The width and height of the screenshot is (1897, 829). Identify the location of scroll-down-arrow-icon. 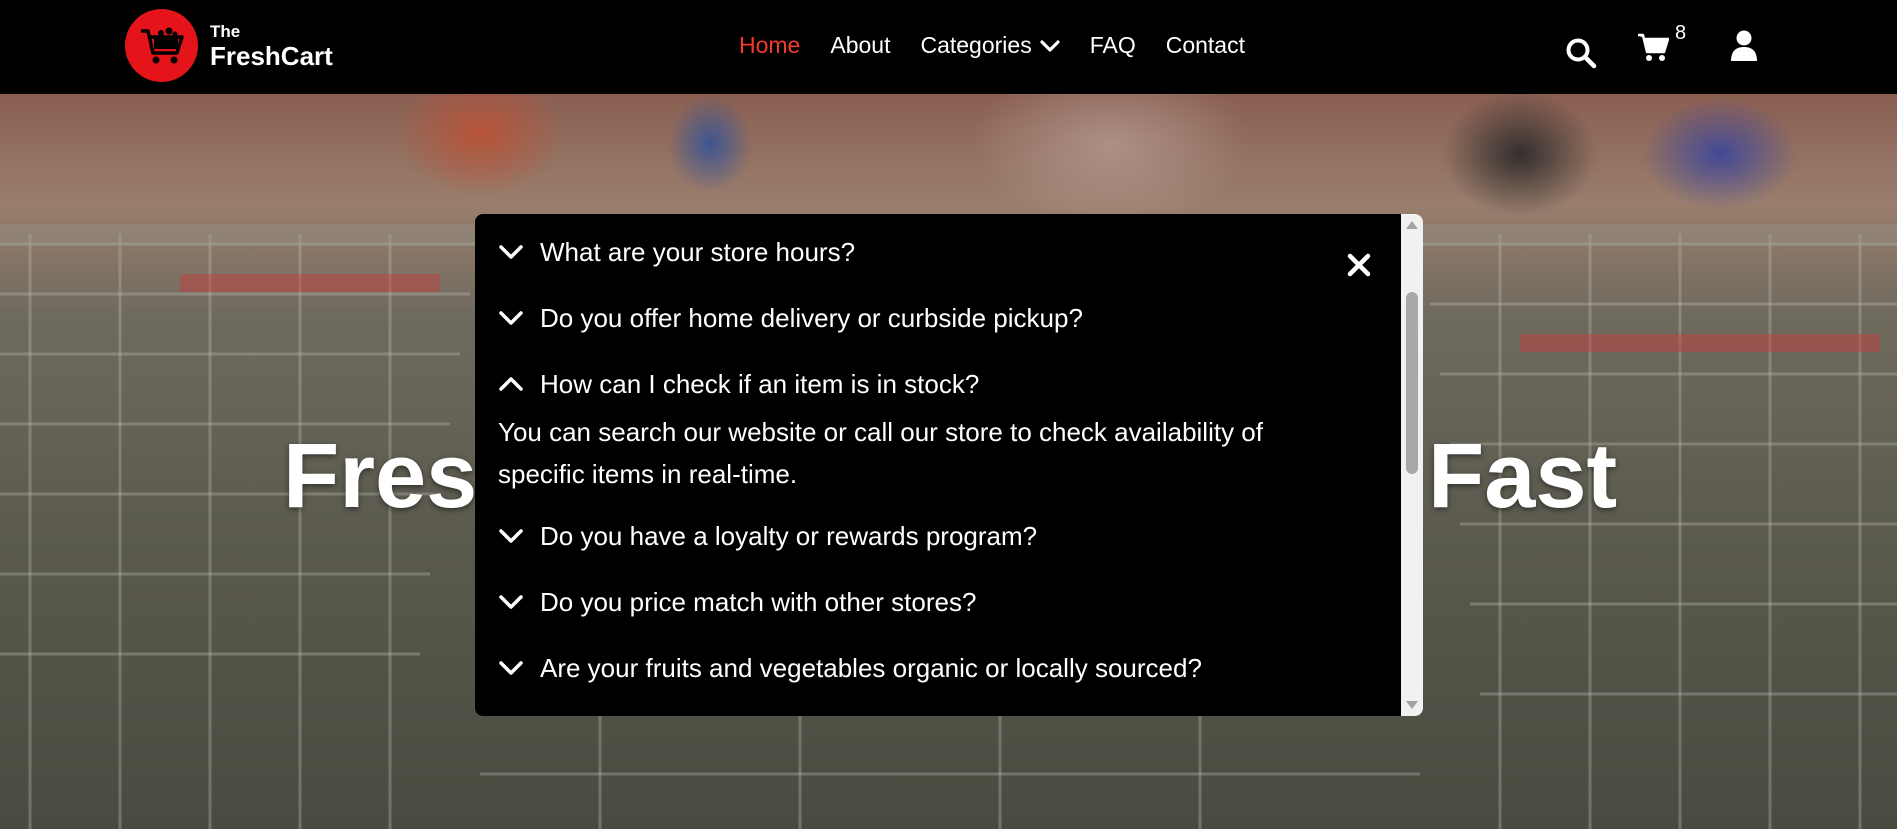
(1412, 705).